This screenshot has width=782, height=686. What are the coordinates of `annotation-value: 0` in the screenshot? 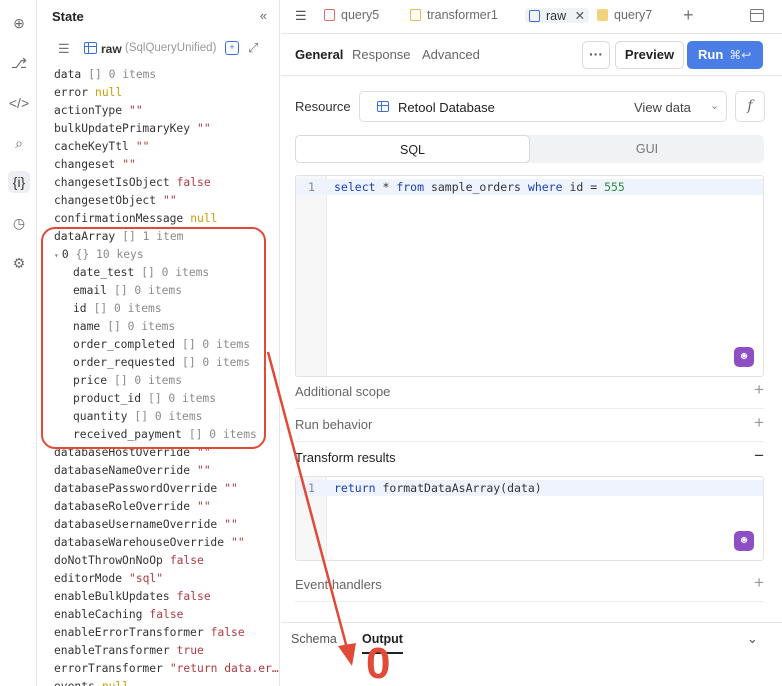 It's located at (378, 662).